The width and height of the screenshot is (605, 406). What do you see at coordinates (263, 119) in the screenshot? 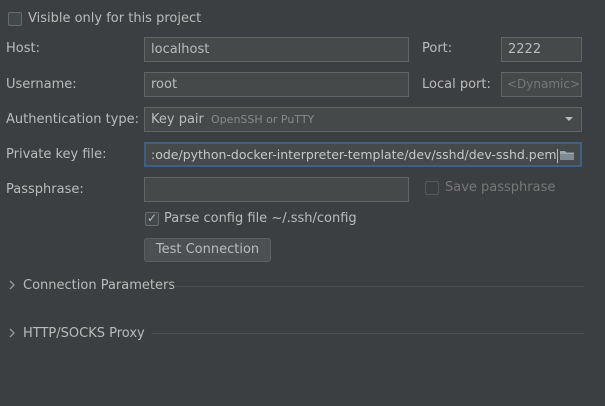
I see `auth-type-hint: OpenSSH or PuTTY` at bounding box center [263, 119].